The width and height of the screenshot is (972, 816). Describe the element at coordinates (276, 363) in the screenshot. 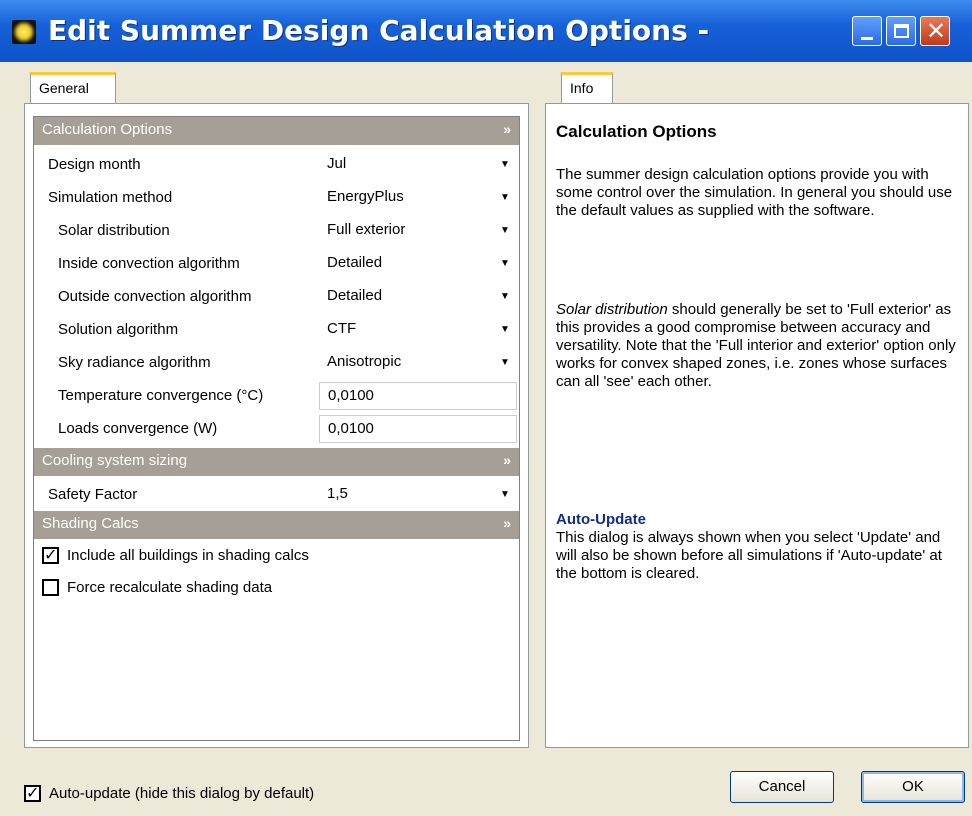

I see `row-sky-radiance: Sky radiance algorithm Anisotropic ▼` at that location.